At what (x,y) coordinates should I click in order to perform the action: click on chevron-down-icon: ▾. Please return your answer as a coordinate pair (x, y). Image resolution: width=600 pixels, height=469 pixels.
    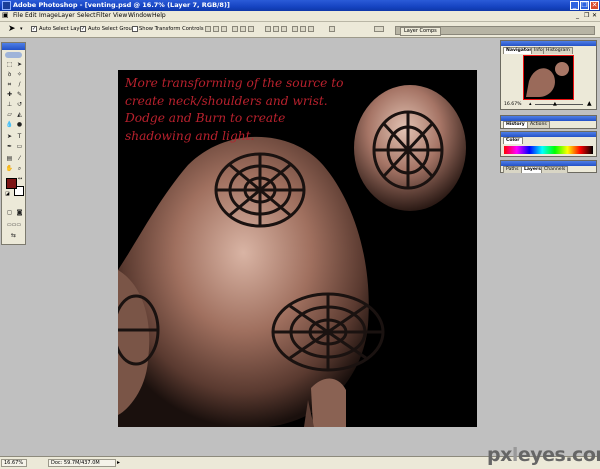
    Looking at the image, I should click on (21, 29).